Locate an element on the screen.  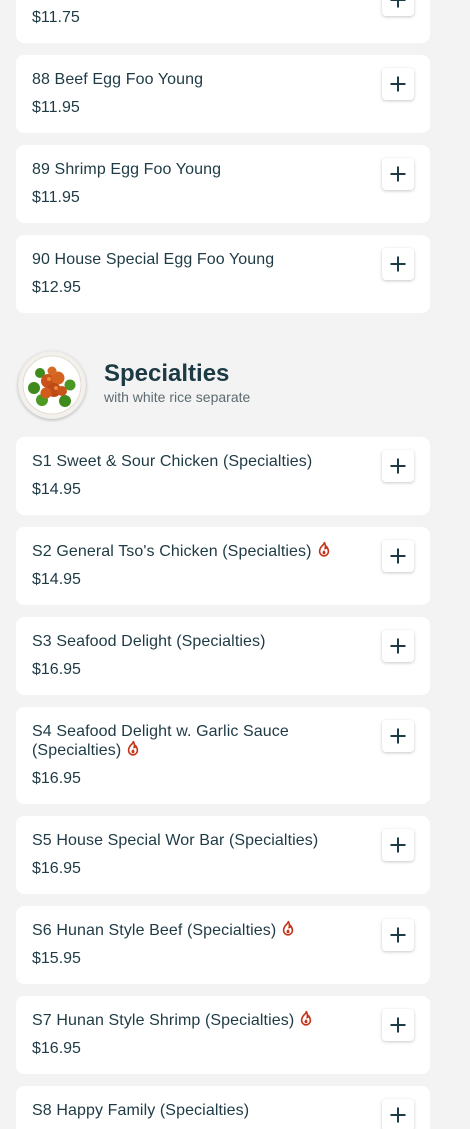
item-name: 89 Shrimp Egg Foo Young is located at coordinates (127, 169).